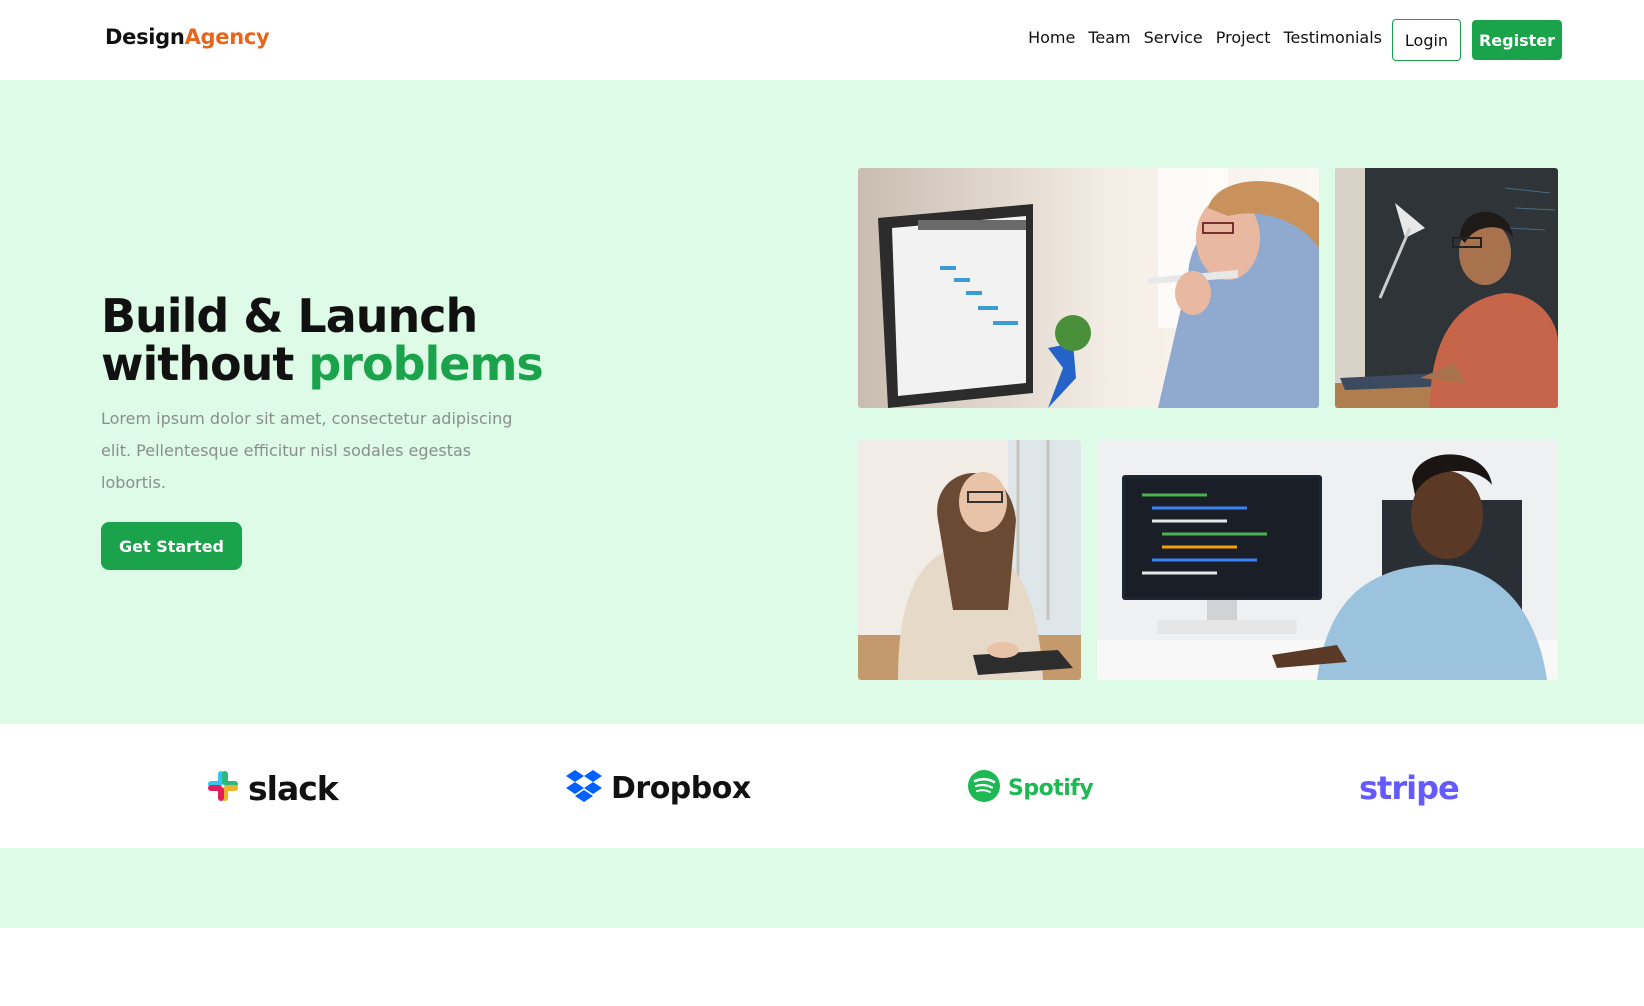 This screenshot has width=1644, height=1006. Describe the element at coordinates (822, 888) in the screenshot. I see `section-band` at that location.